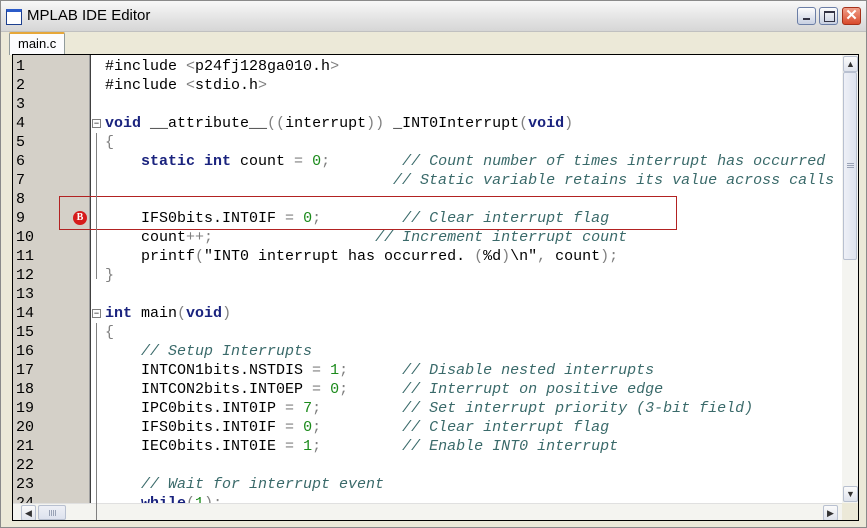 Image resolution: width=867 pixels, height=528 pixels. I want to click on line-code: #include <stdio.h>, so click(186, 85).